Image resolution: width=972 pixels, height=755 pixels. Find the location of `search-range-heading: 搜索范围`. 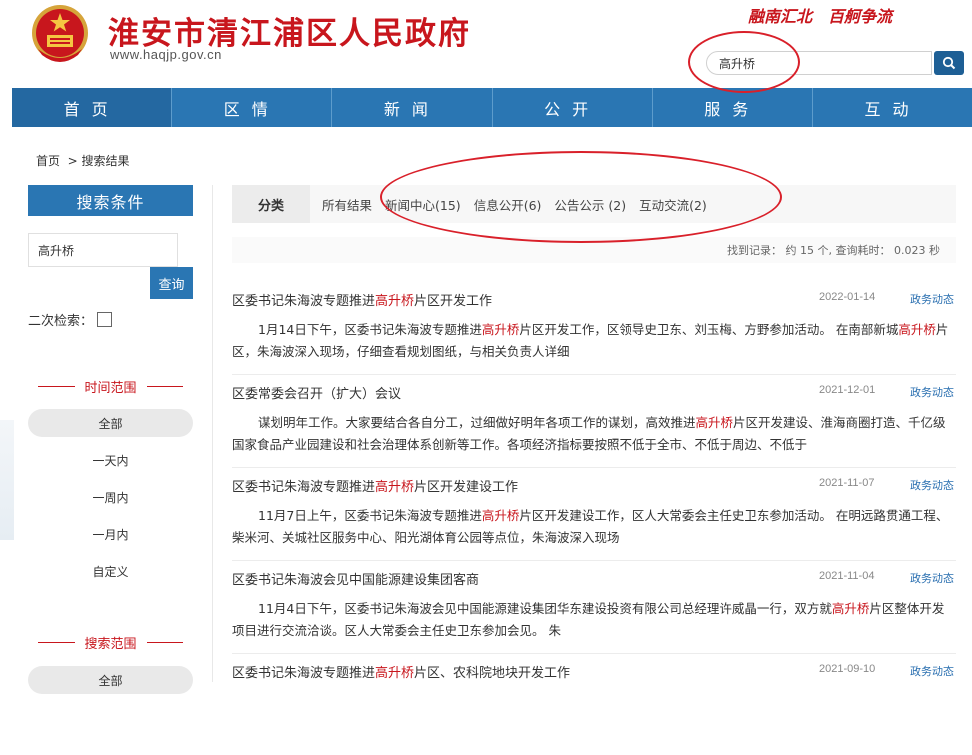

search-range-heading: 搜索范围 is located at coordinates (110, 642).